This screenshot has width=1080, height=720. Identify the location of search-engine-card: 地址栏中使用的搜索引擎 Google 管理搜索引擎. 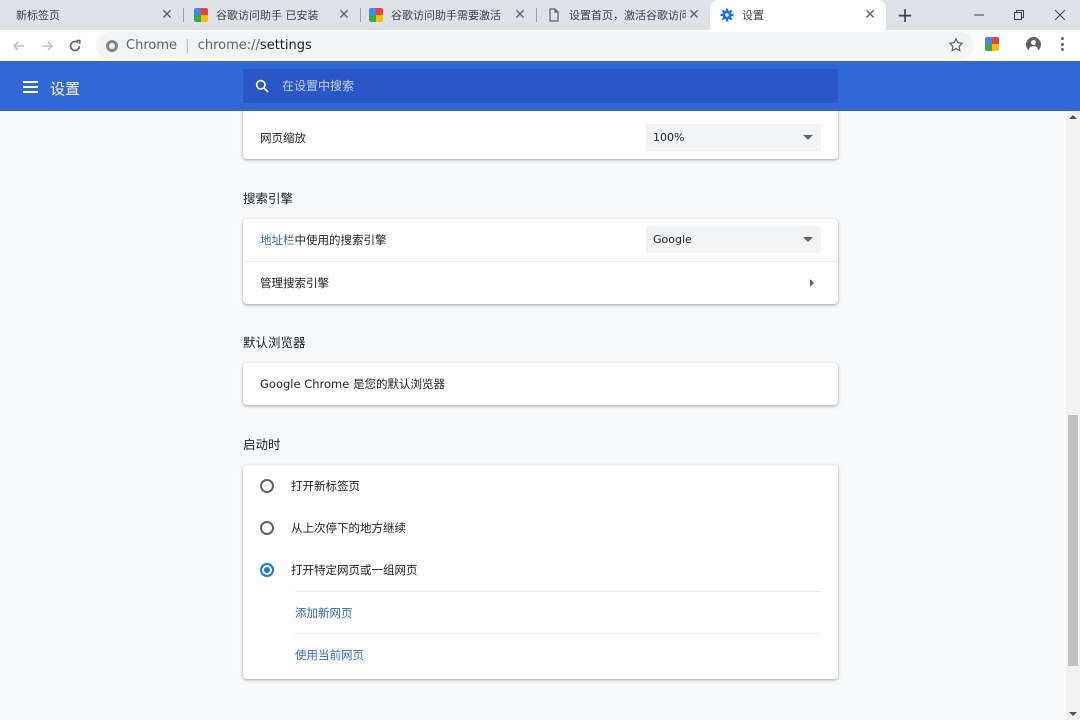
(540, 261).